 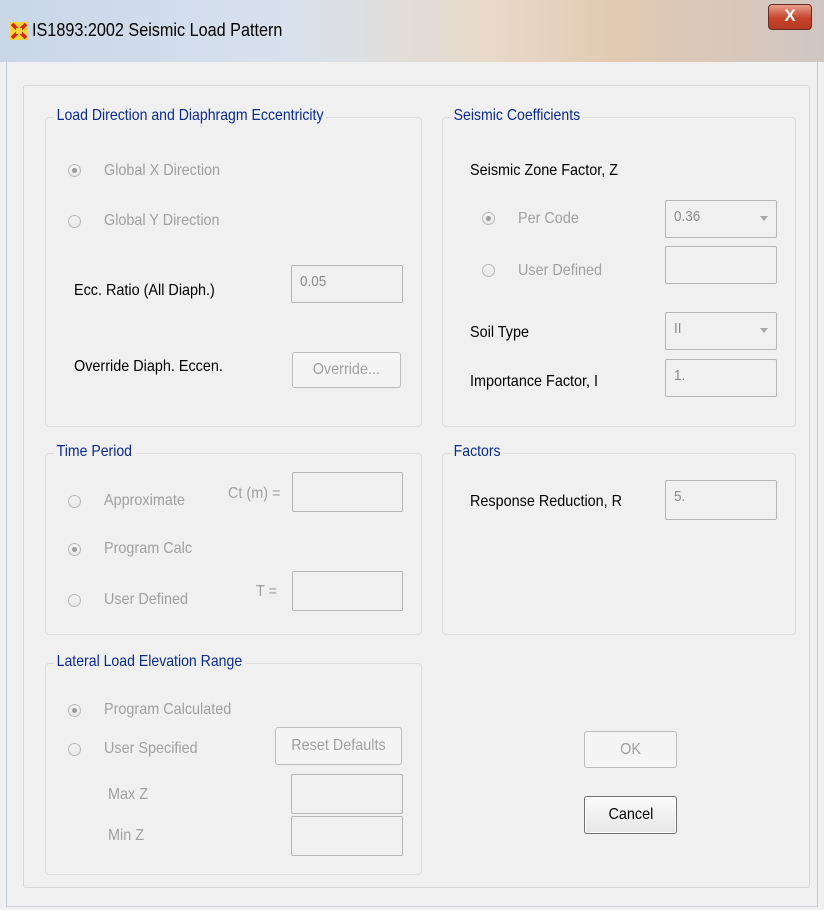 I want to click on importance-factor-field: 1., so click(x=721, y=378).